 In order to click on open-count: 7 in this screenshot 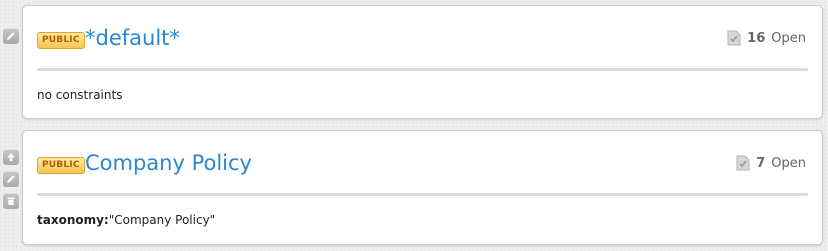, I will do `click(761, 163)`.